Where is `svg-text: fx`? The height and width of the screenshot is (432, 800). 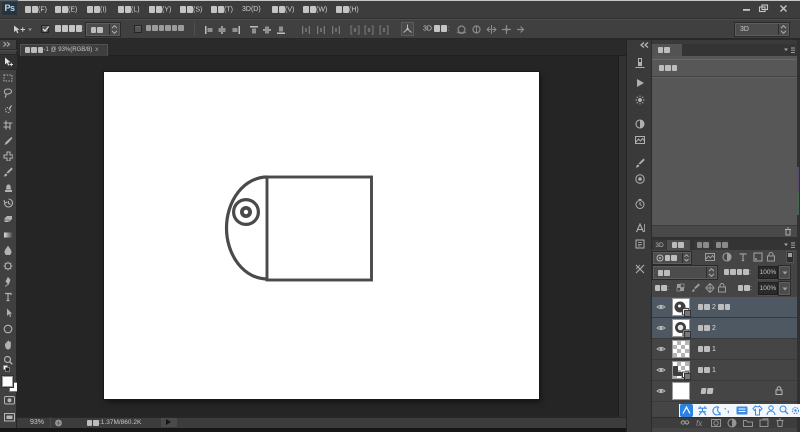
svg-text: fx is located at coordinates (699, 423).